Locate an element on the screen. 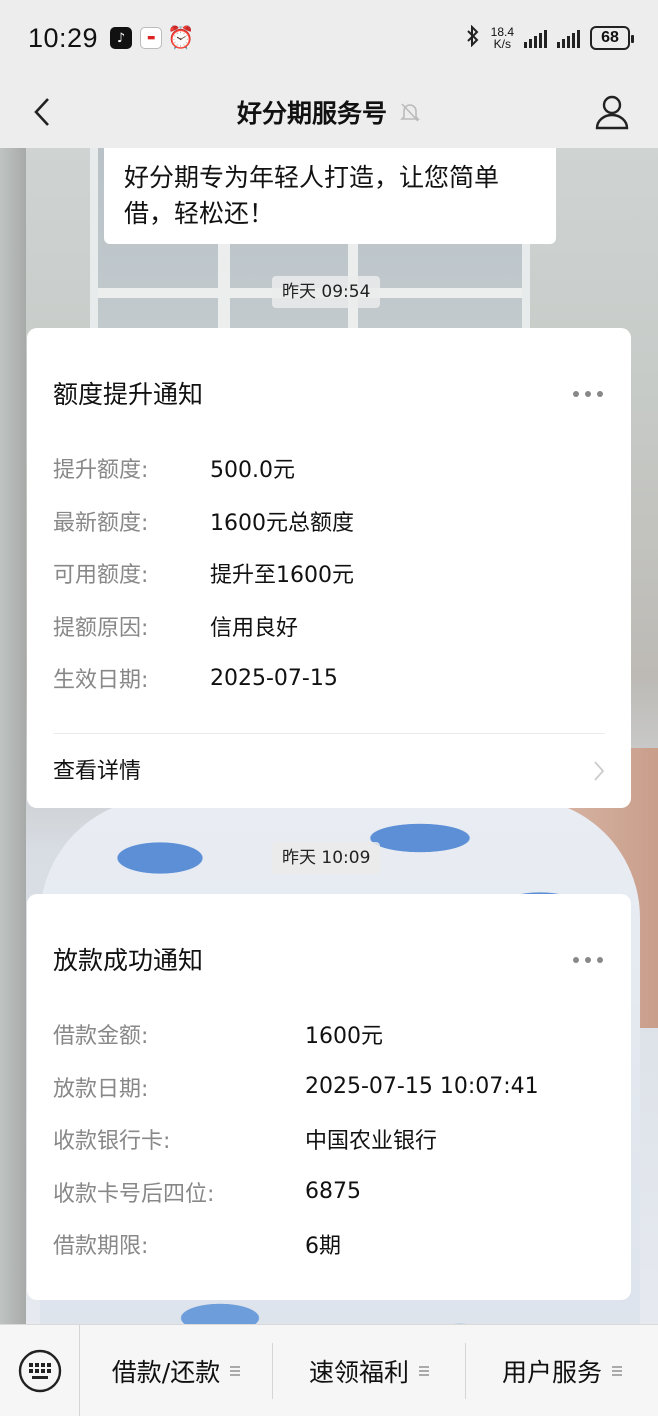 This screenshot has height=1416, width=658. field-label: 收款银行卡: is located at coordinates (112, 1142).